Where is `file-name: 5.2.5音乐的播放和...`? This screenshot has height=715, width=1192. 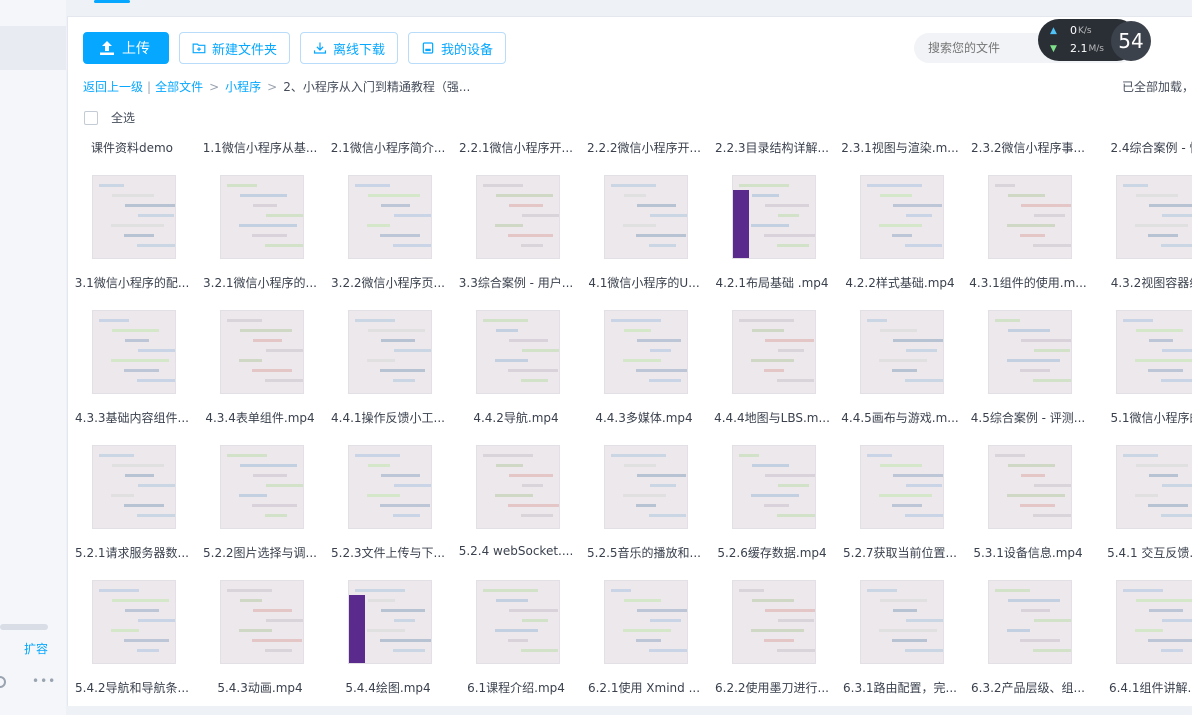 file-name: 5.2.5音乐的播放和... is located at coordinates (644, 553).